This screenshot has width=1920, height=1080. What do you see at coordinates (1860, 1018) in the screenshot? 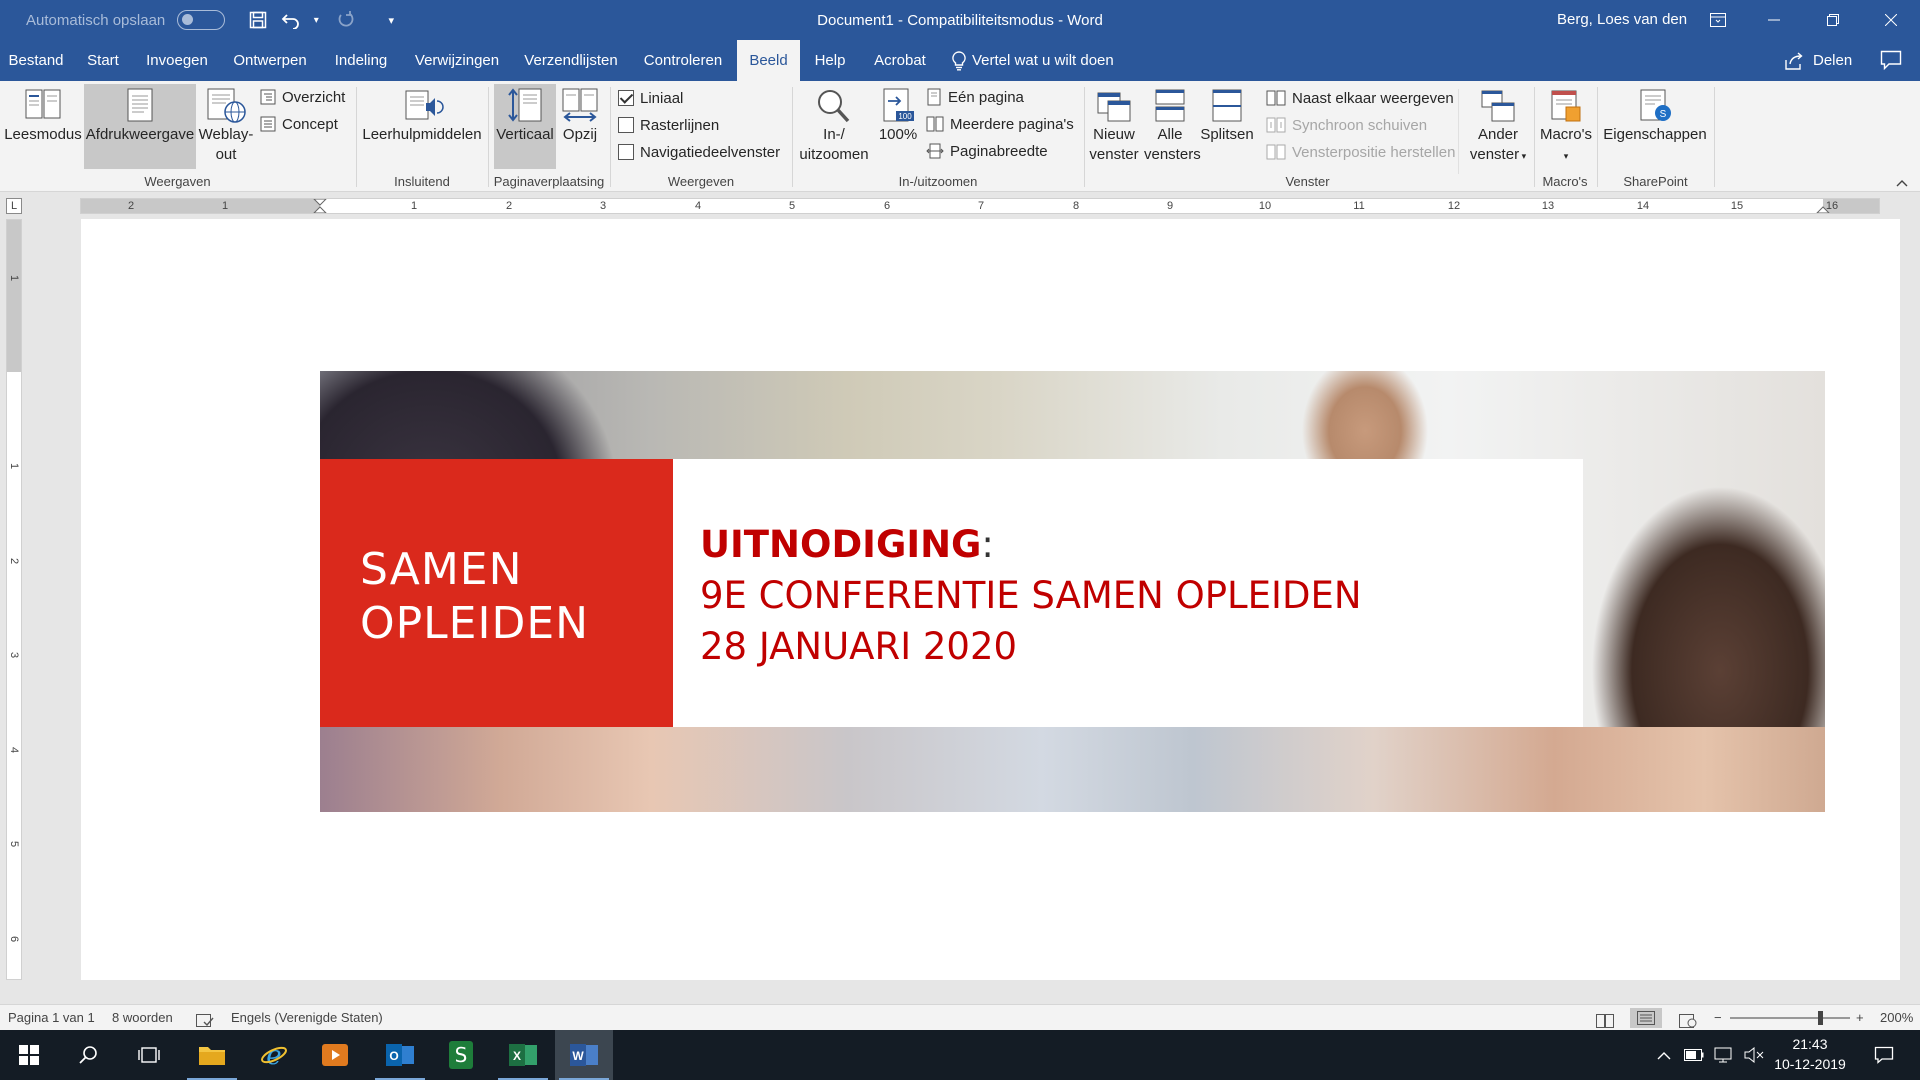
I see `zoom-in-icon: +` at bounding box center [1860, 1018].